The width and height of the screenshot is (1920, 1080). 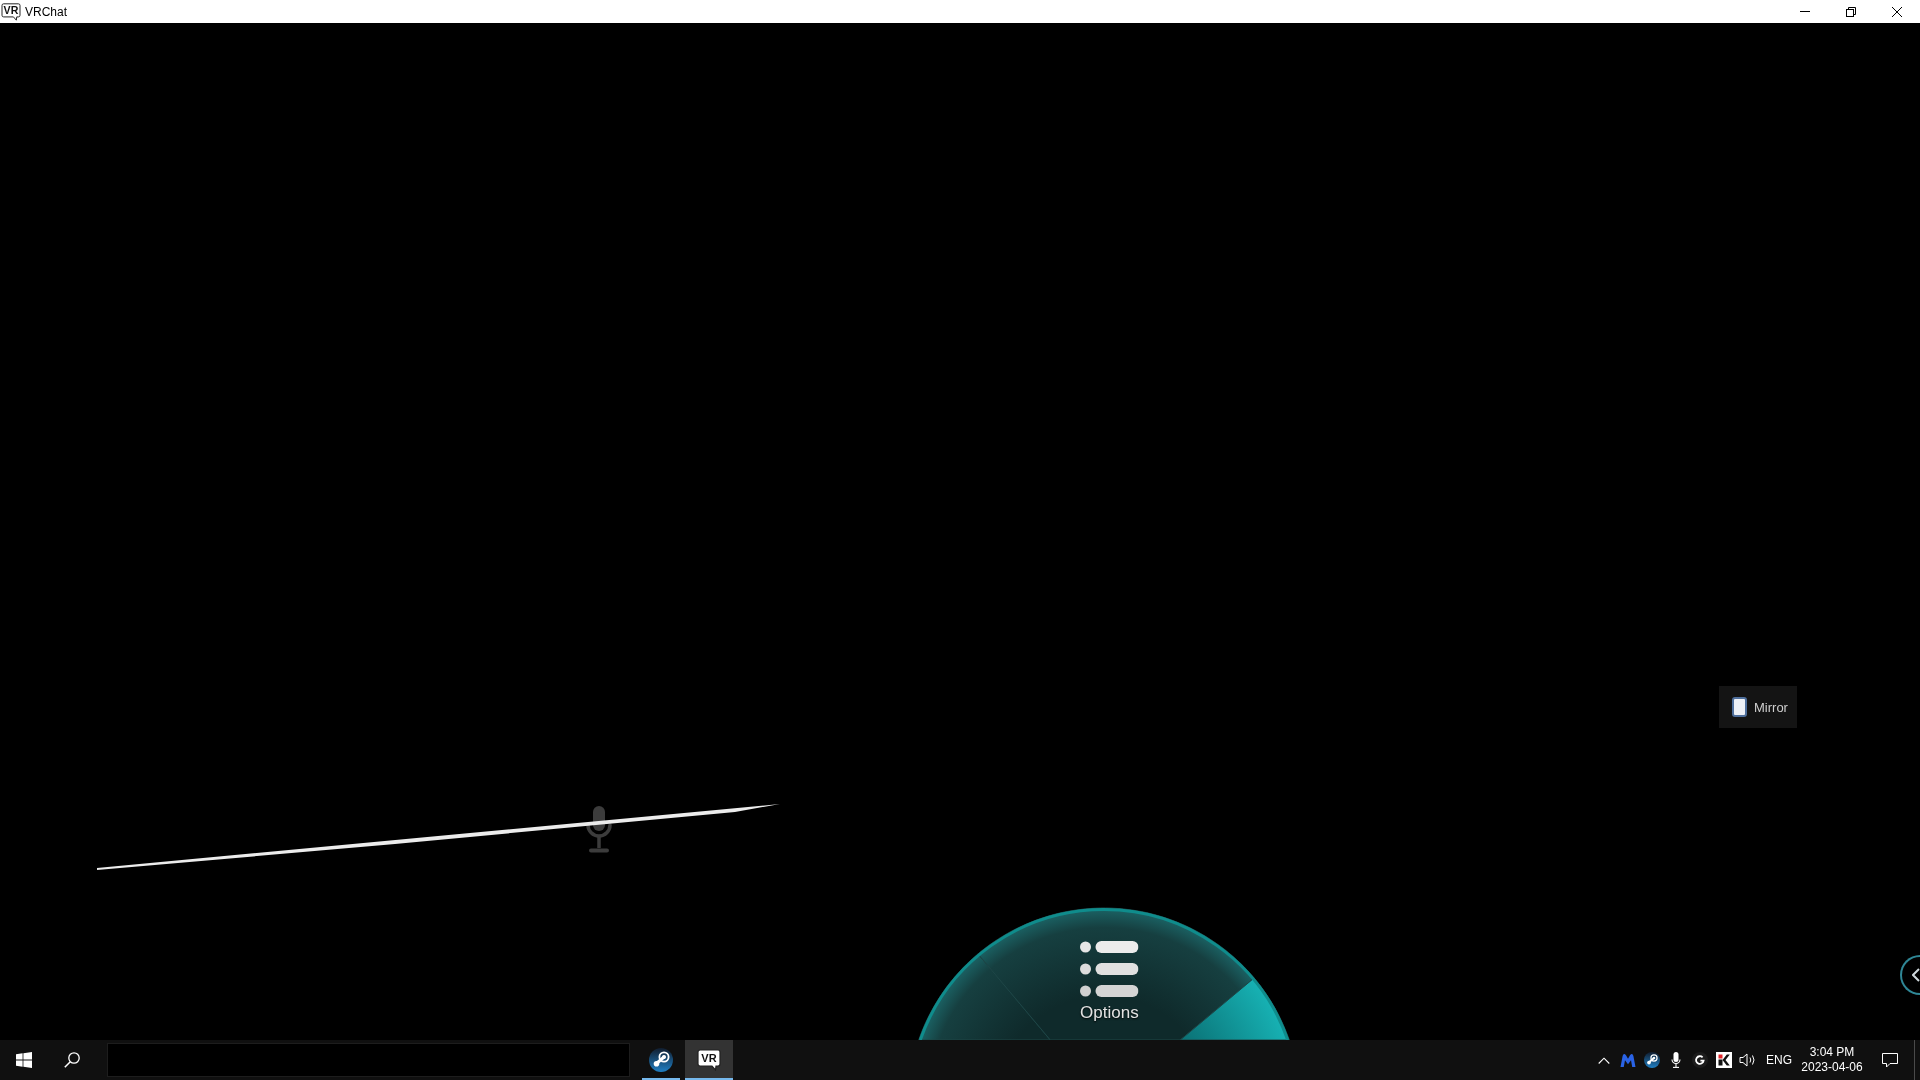 What do you see at coordinates (1700, 1060) in the screenshot?
I see `g-logo-icon` at bounding box center [1700, 1060].